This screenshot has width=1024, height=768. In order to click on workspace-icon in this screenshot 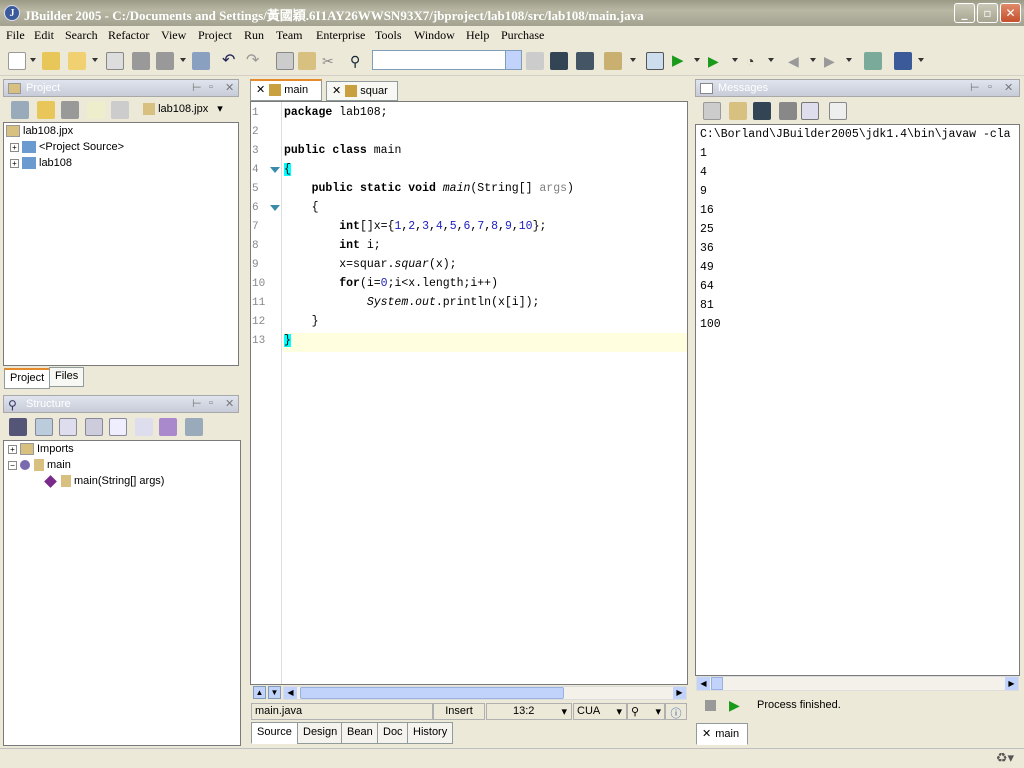, I will do `click(903, 61)`.